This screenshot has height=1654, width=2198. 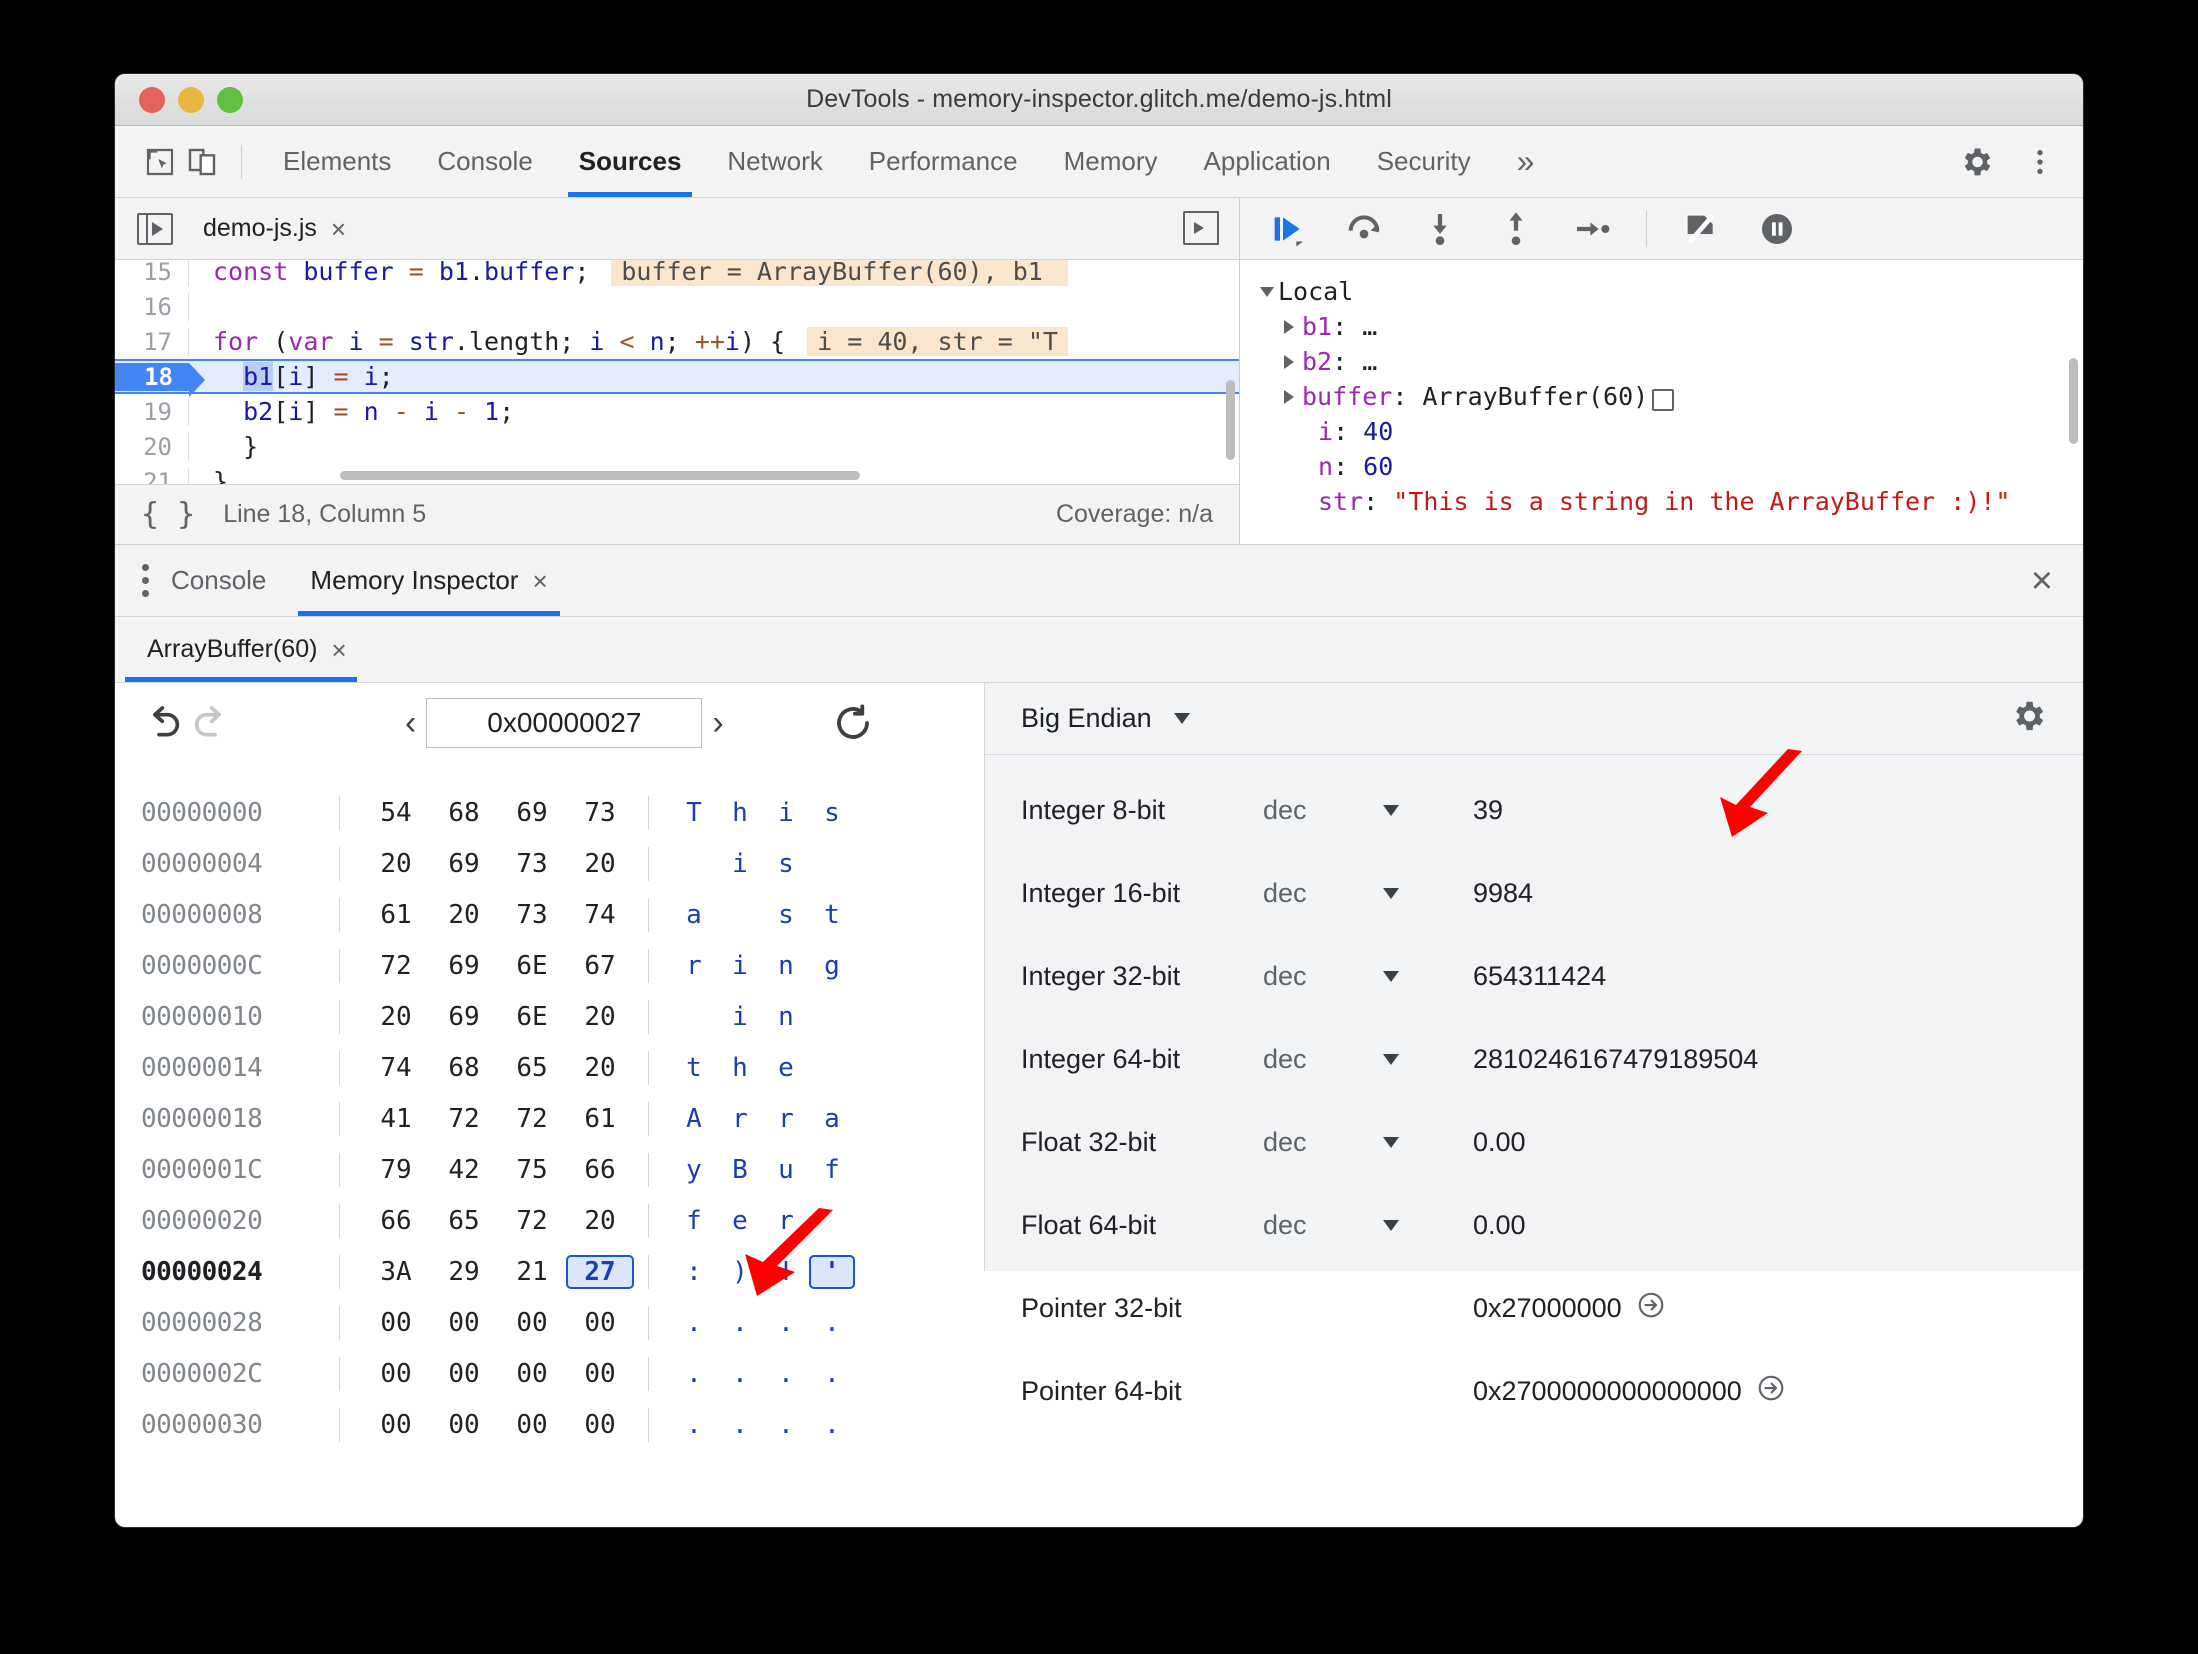 I want to click on ascii-char: !, so click(x=786, y=1272).